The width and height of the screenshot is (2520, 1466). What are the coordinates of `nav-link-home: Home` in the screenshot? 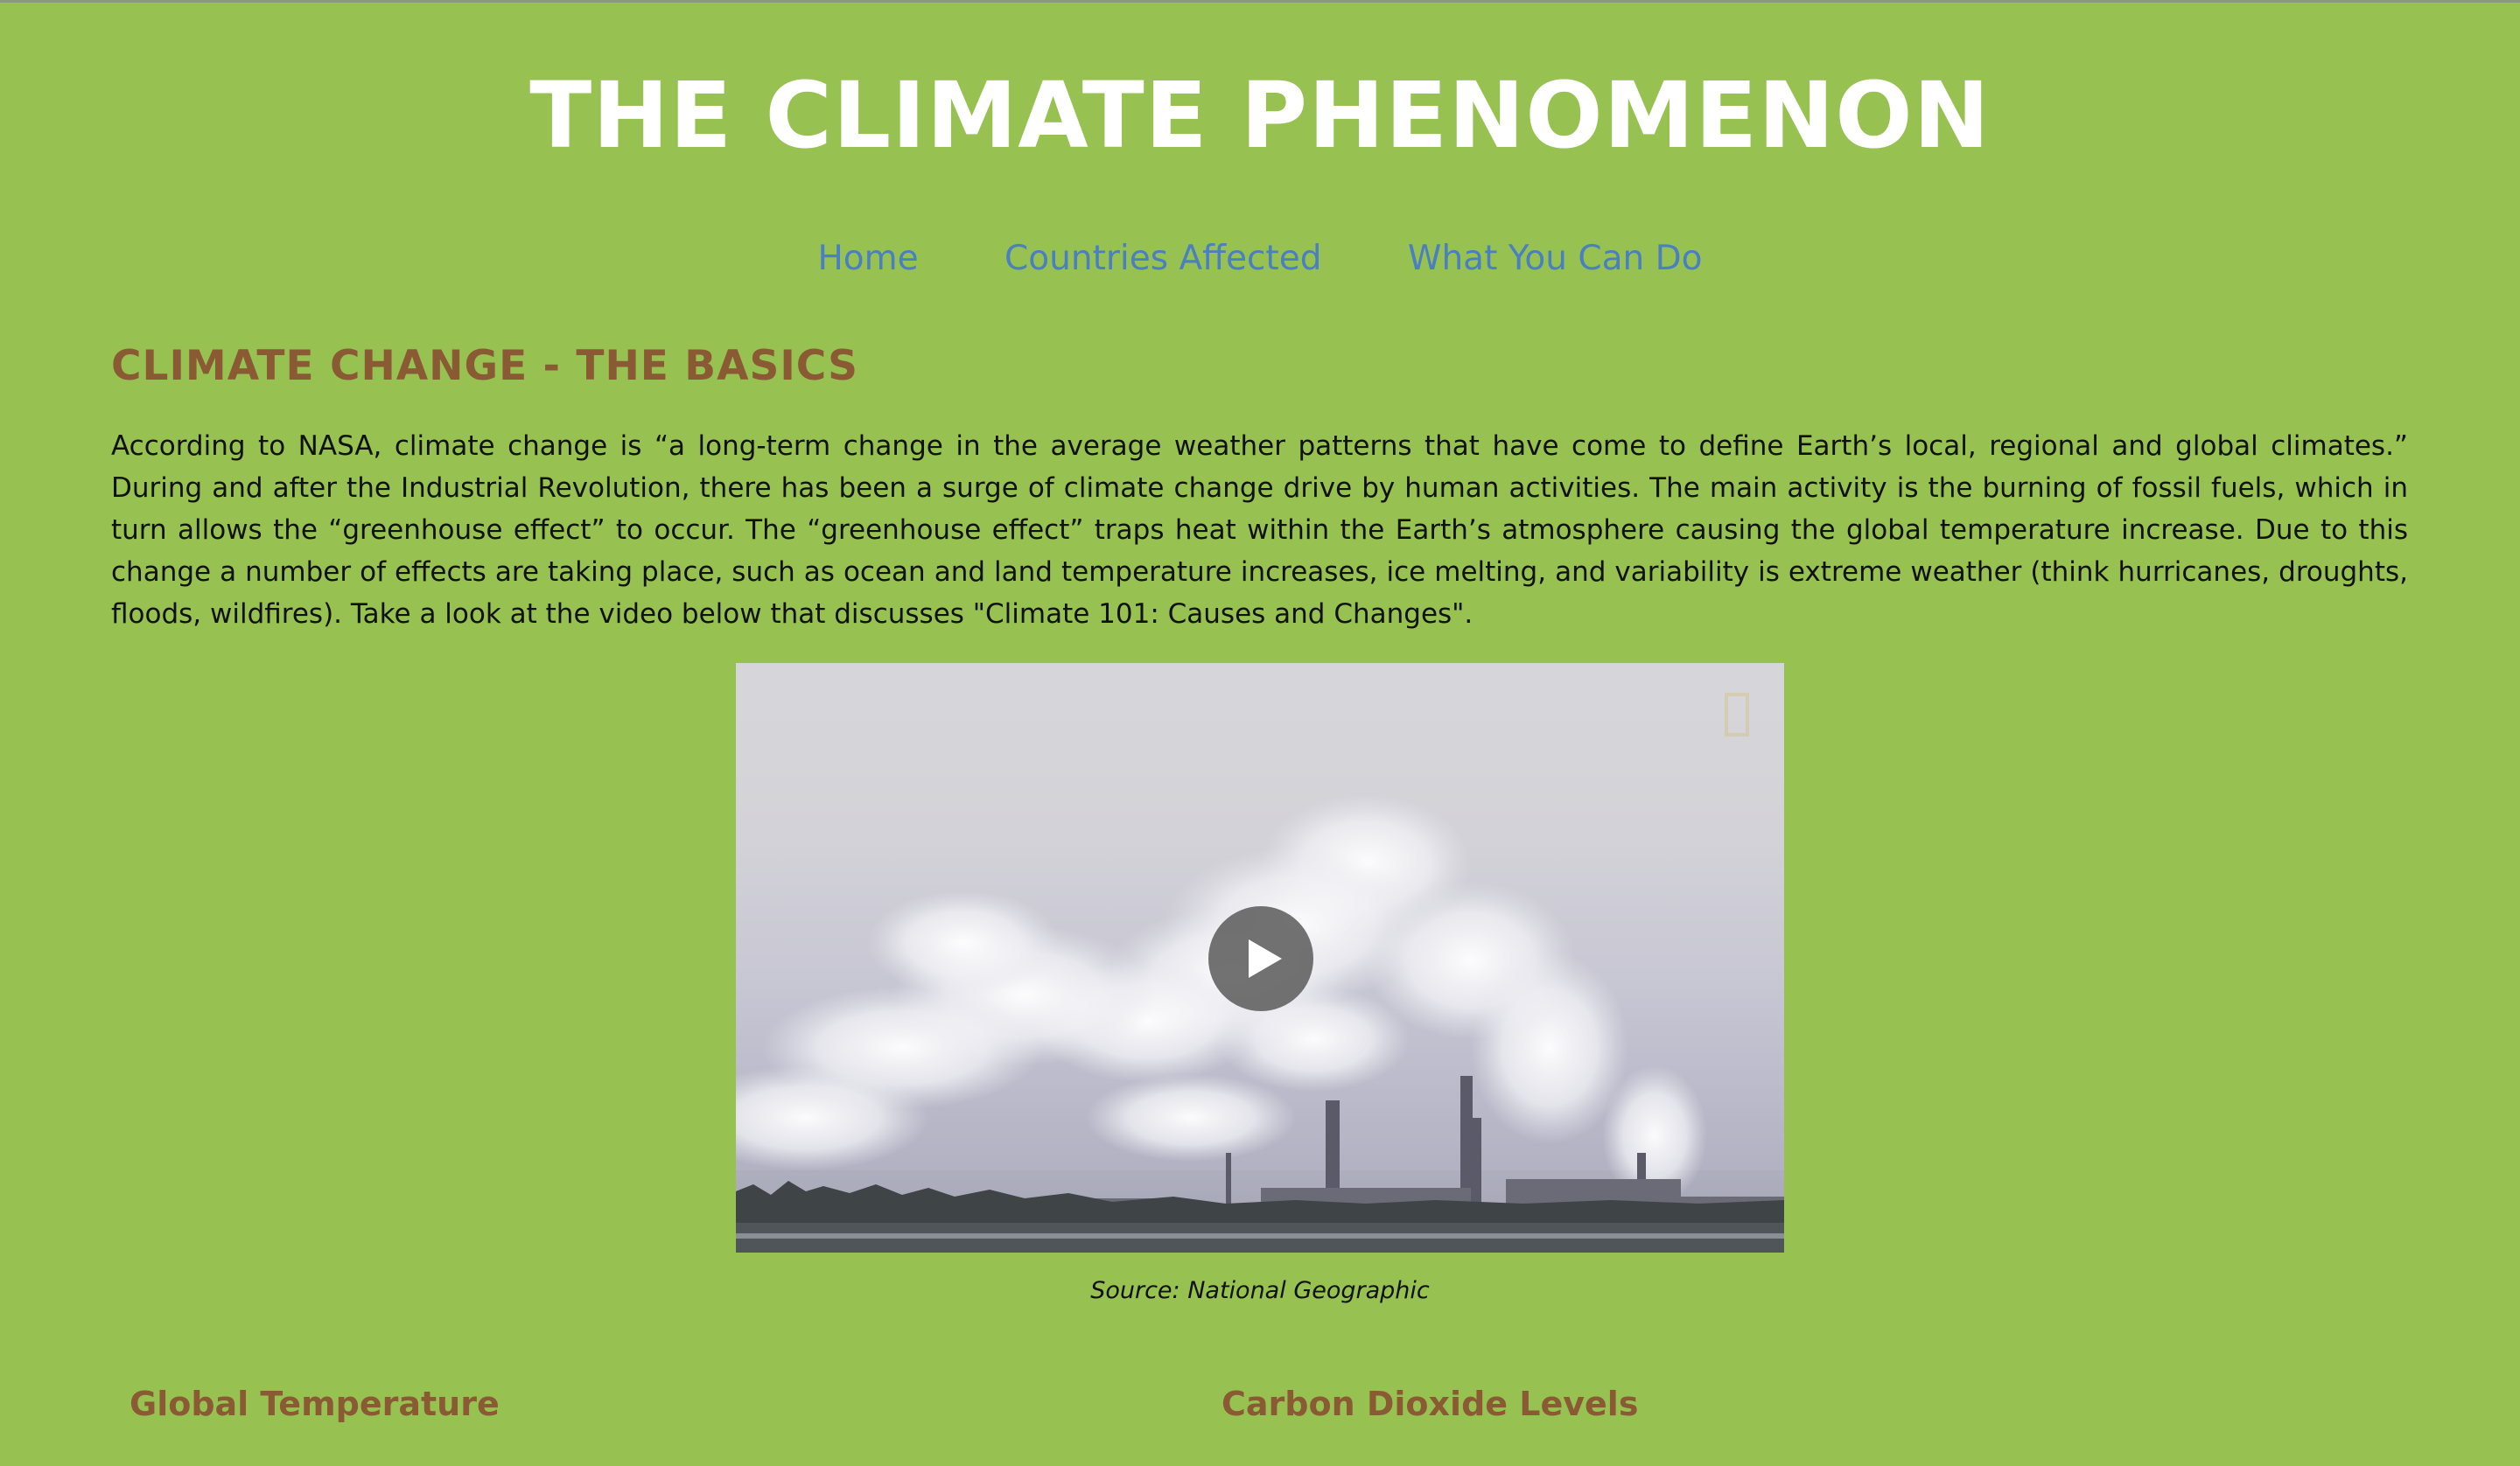 It's located at (867, 259).